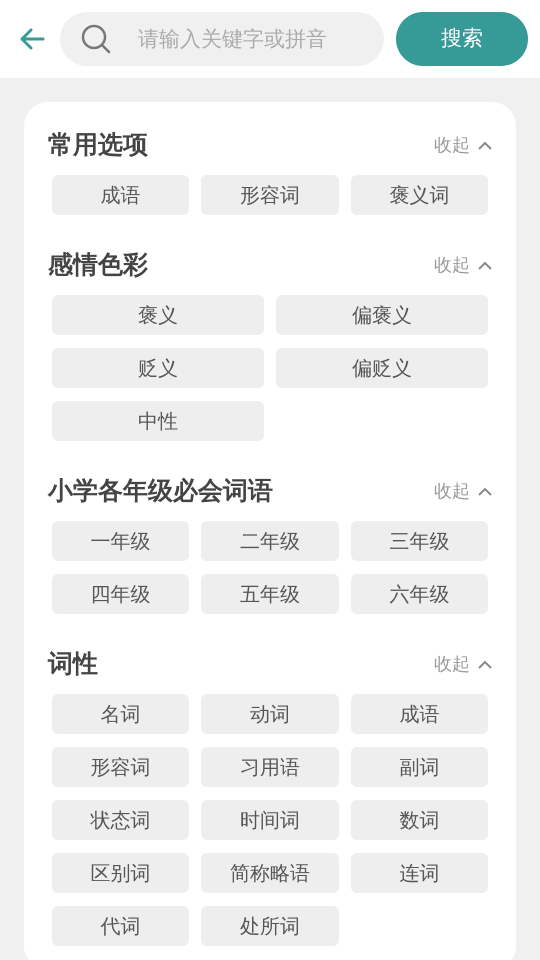 The image size is (540, 960). I want to click on section-title: 常用选项, so click(98, 145).